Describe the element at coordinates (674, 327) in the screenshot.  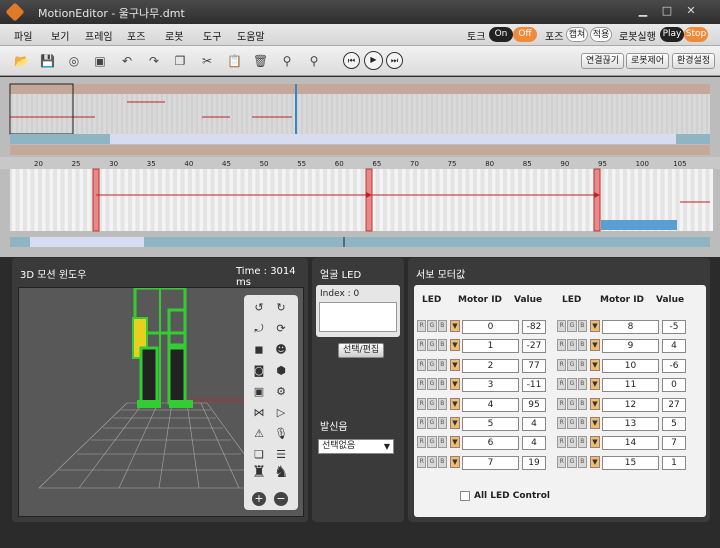
I see `motor-value-field: -5` at that location.